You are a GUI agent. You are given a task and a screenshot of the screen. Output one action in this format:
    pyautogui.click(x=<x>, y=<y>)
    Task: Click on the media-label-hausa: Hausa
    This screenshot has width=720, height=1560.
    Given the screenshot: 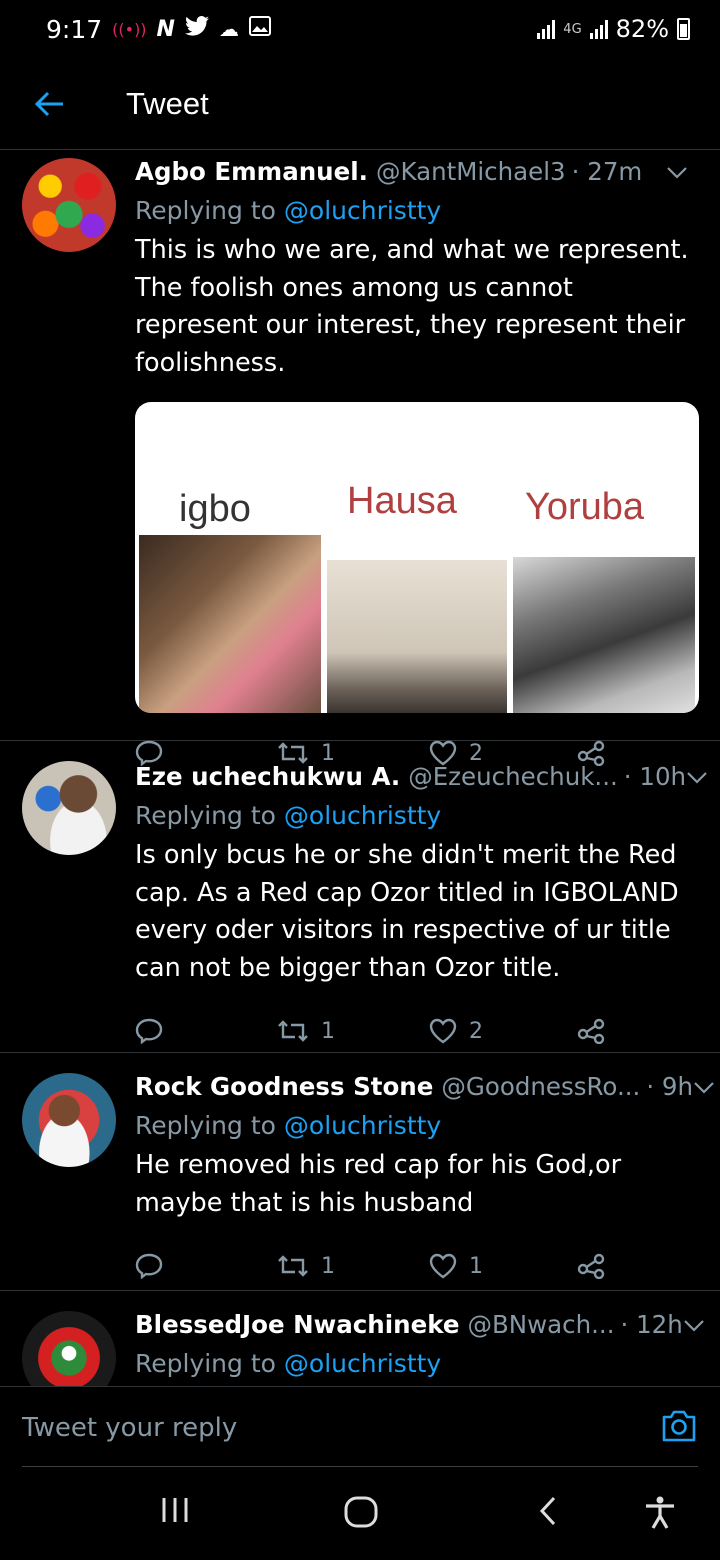 What is the action you would take?
    pyautogui.click(x=402, y=501)
    